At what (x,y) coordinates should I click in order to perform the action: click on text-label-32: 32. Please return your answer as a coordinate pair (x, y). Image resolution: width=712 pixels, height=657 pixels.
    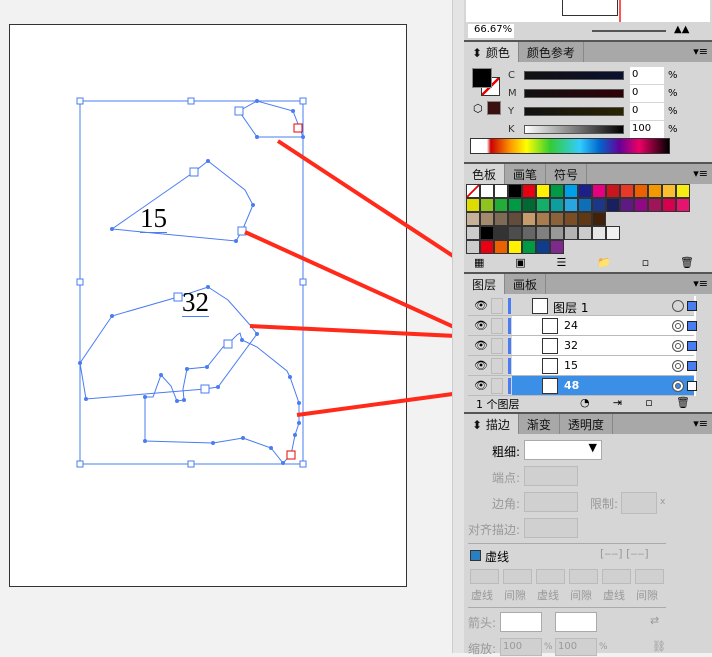
    Looking at the image, I should click on (195, 303).